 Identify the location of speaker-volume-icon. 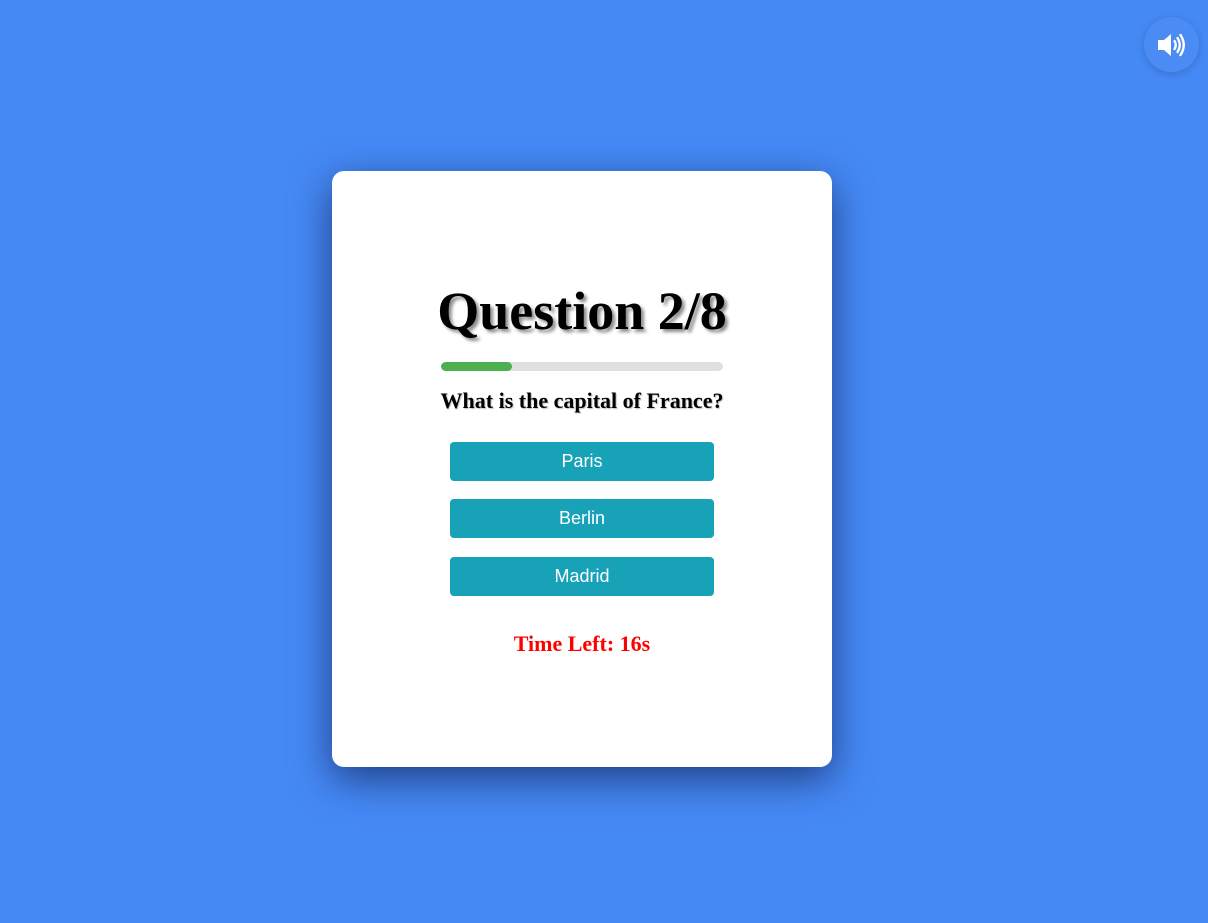
(1171, 44).